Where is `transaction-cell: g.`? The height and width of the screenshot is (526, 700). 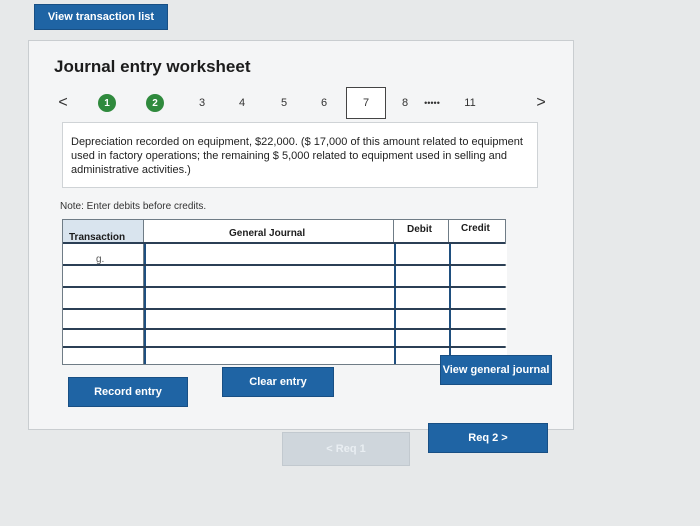 transaction-cell: g. is located at coordinates (100, 259).